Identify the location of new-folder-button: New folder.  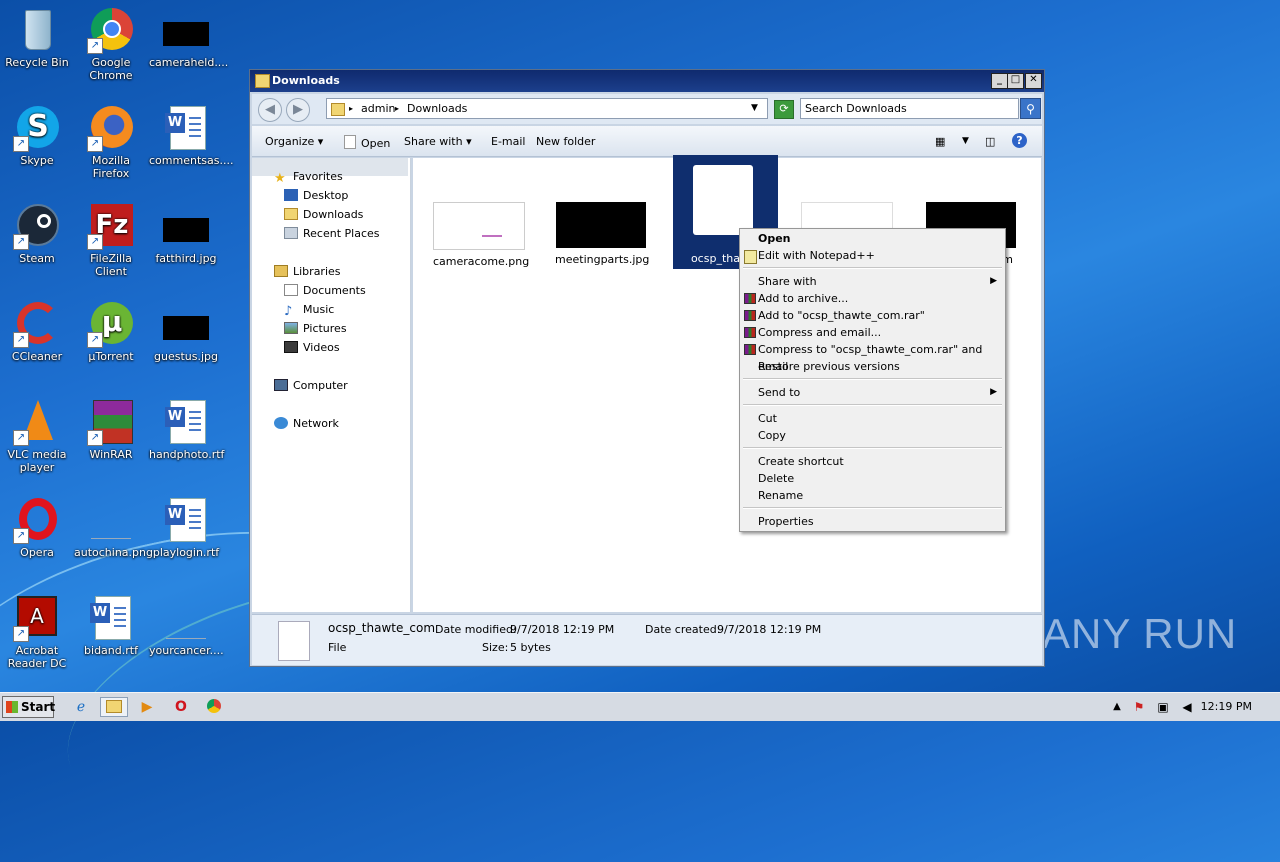
(565, 141).